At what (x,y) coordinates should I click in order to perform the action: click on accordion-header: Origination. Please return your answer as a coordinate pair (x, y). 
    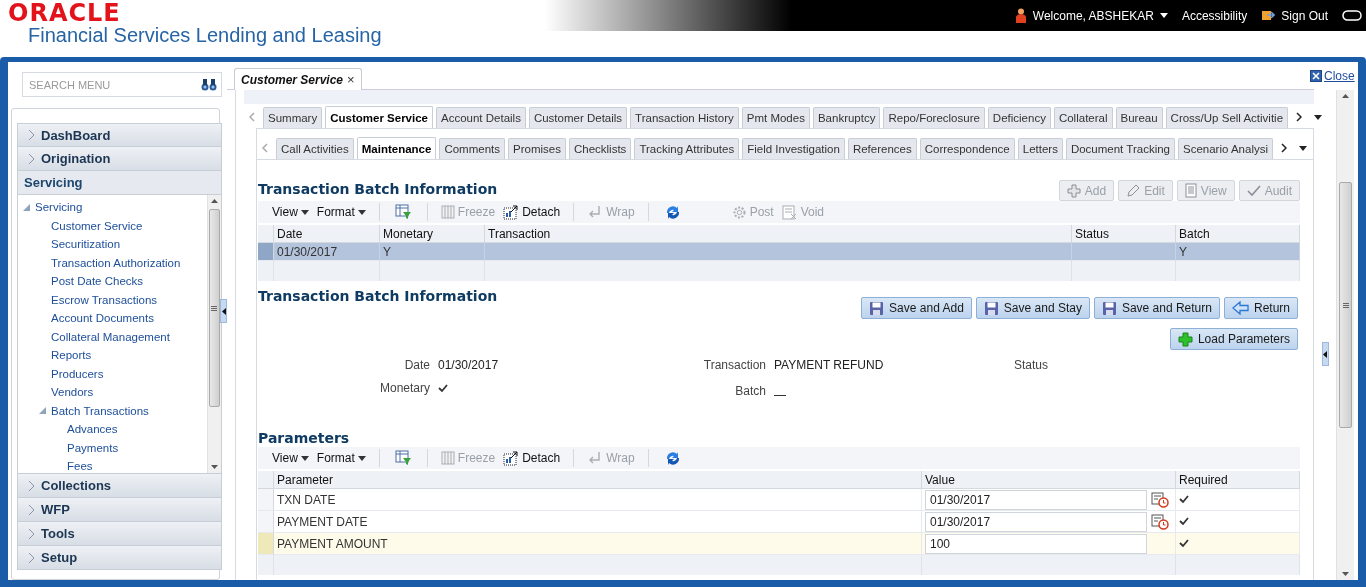
    Looking at the image, I should click on (119, 159).